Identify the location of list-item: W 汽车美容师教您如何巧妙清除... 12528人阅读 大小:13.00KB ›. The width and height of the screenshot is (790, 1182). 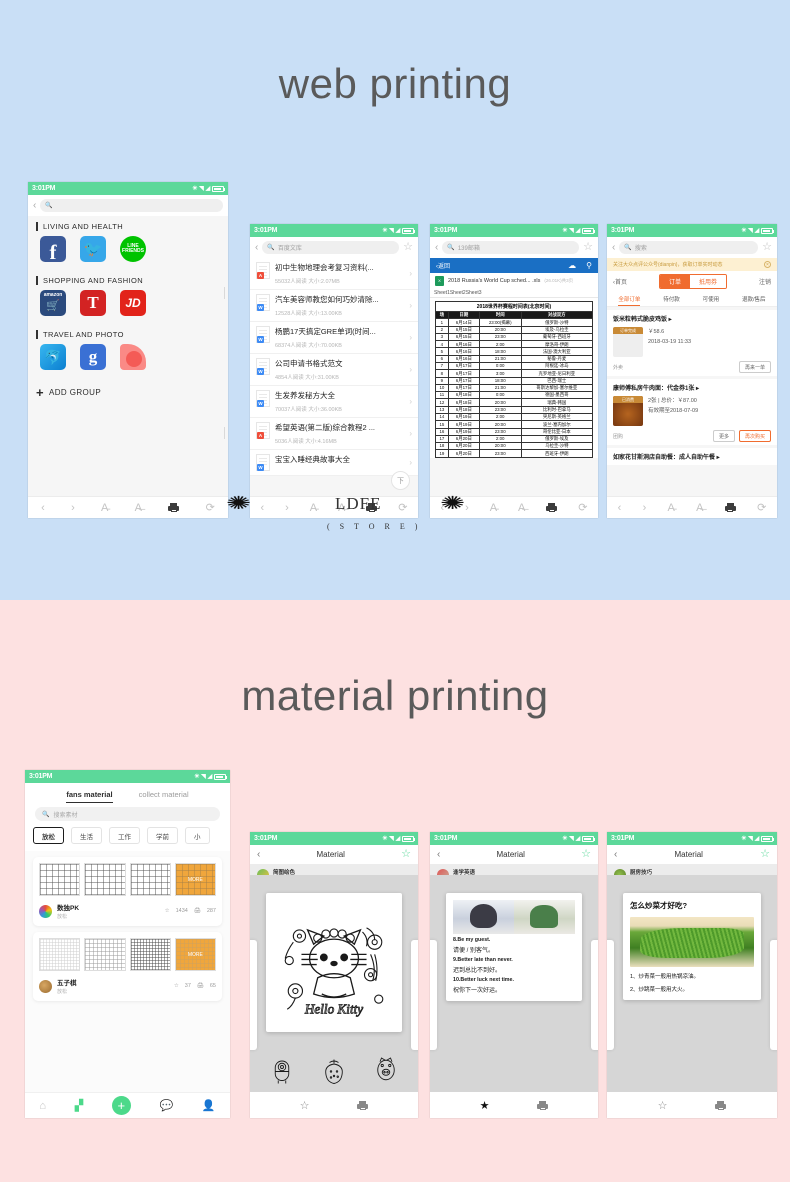
(334, 306).